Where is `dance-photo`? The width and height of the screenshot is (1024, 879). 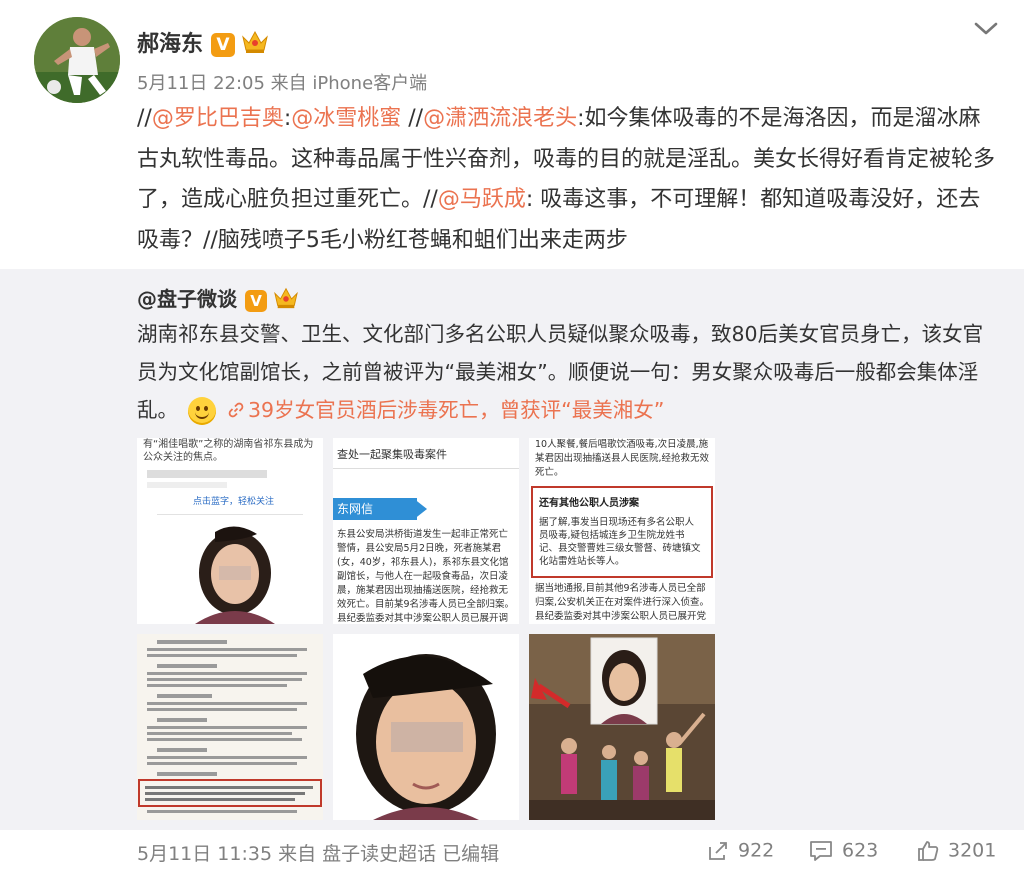 dance-photo is located at coordinates (622, 727).